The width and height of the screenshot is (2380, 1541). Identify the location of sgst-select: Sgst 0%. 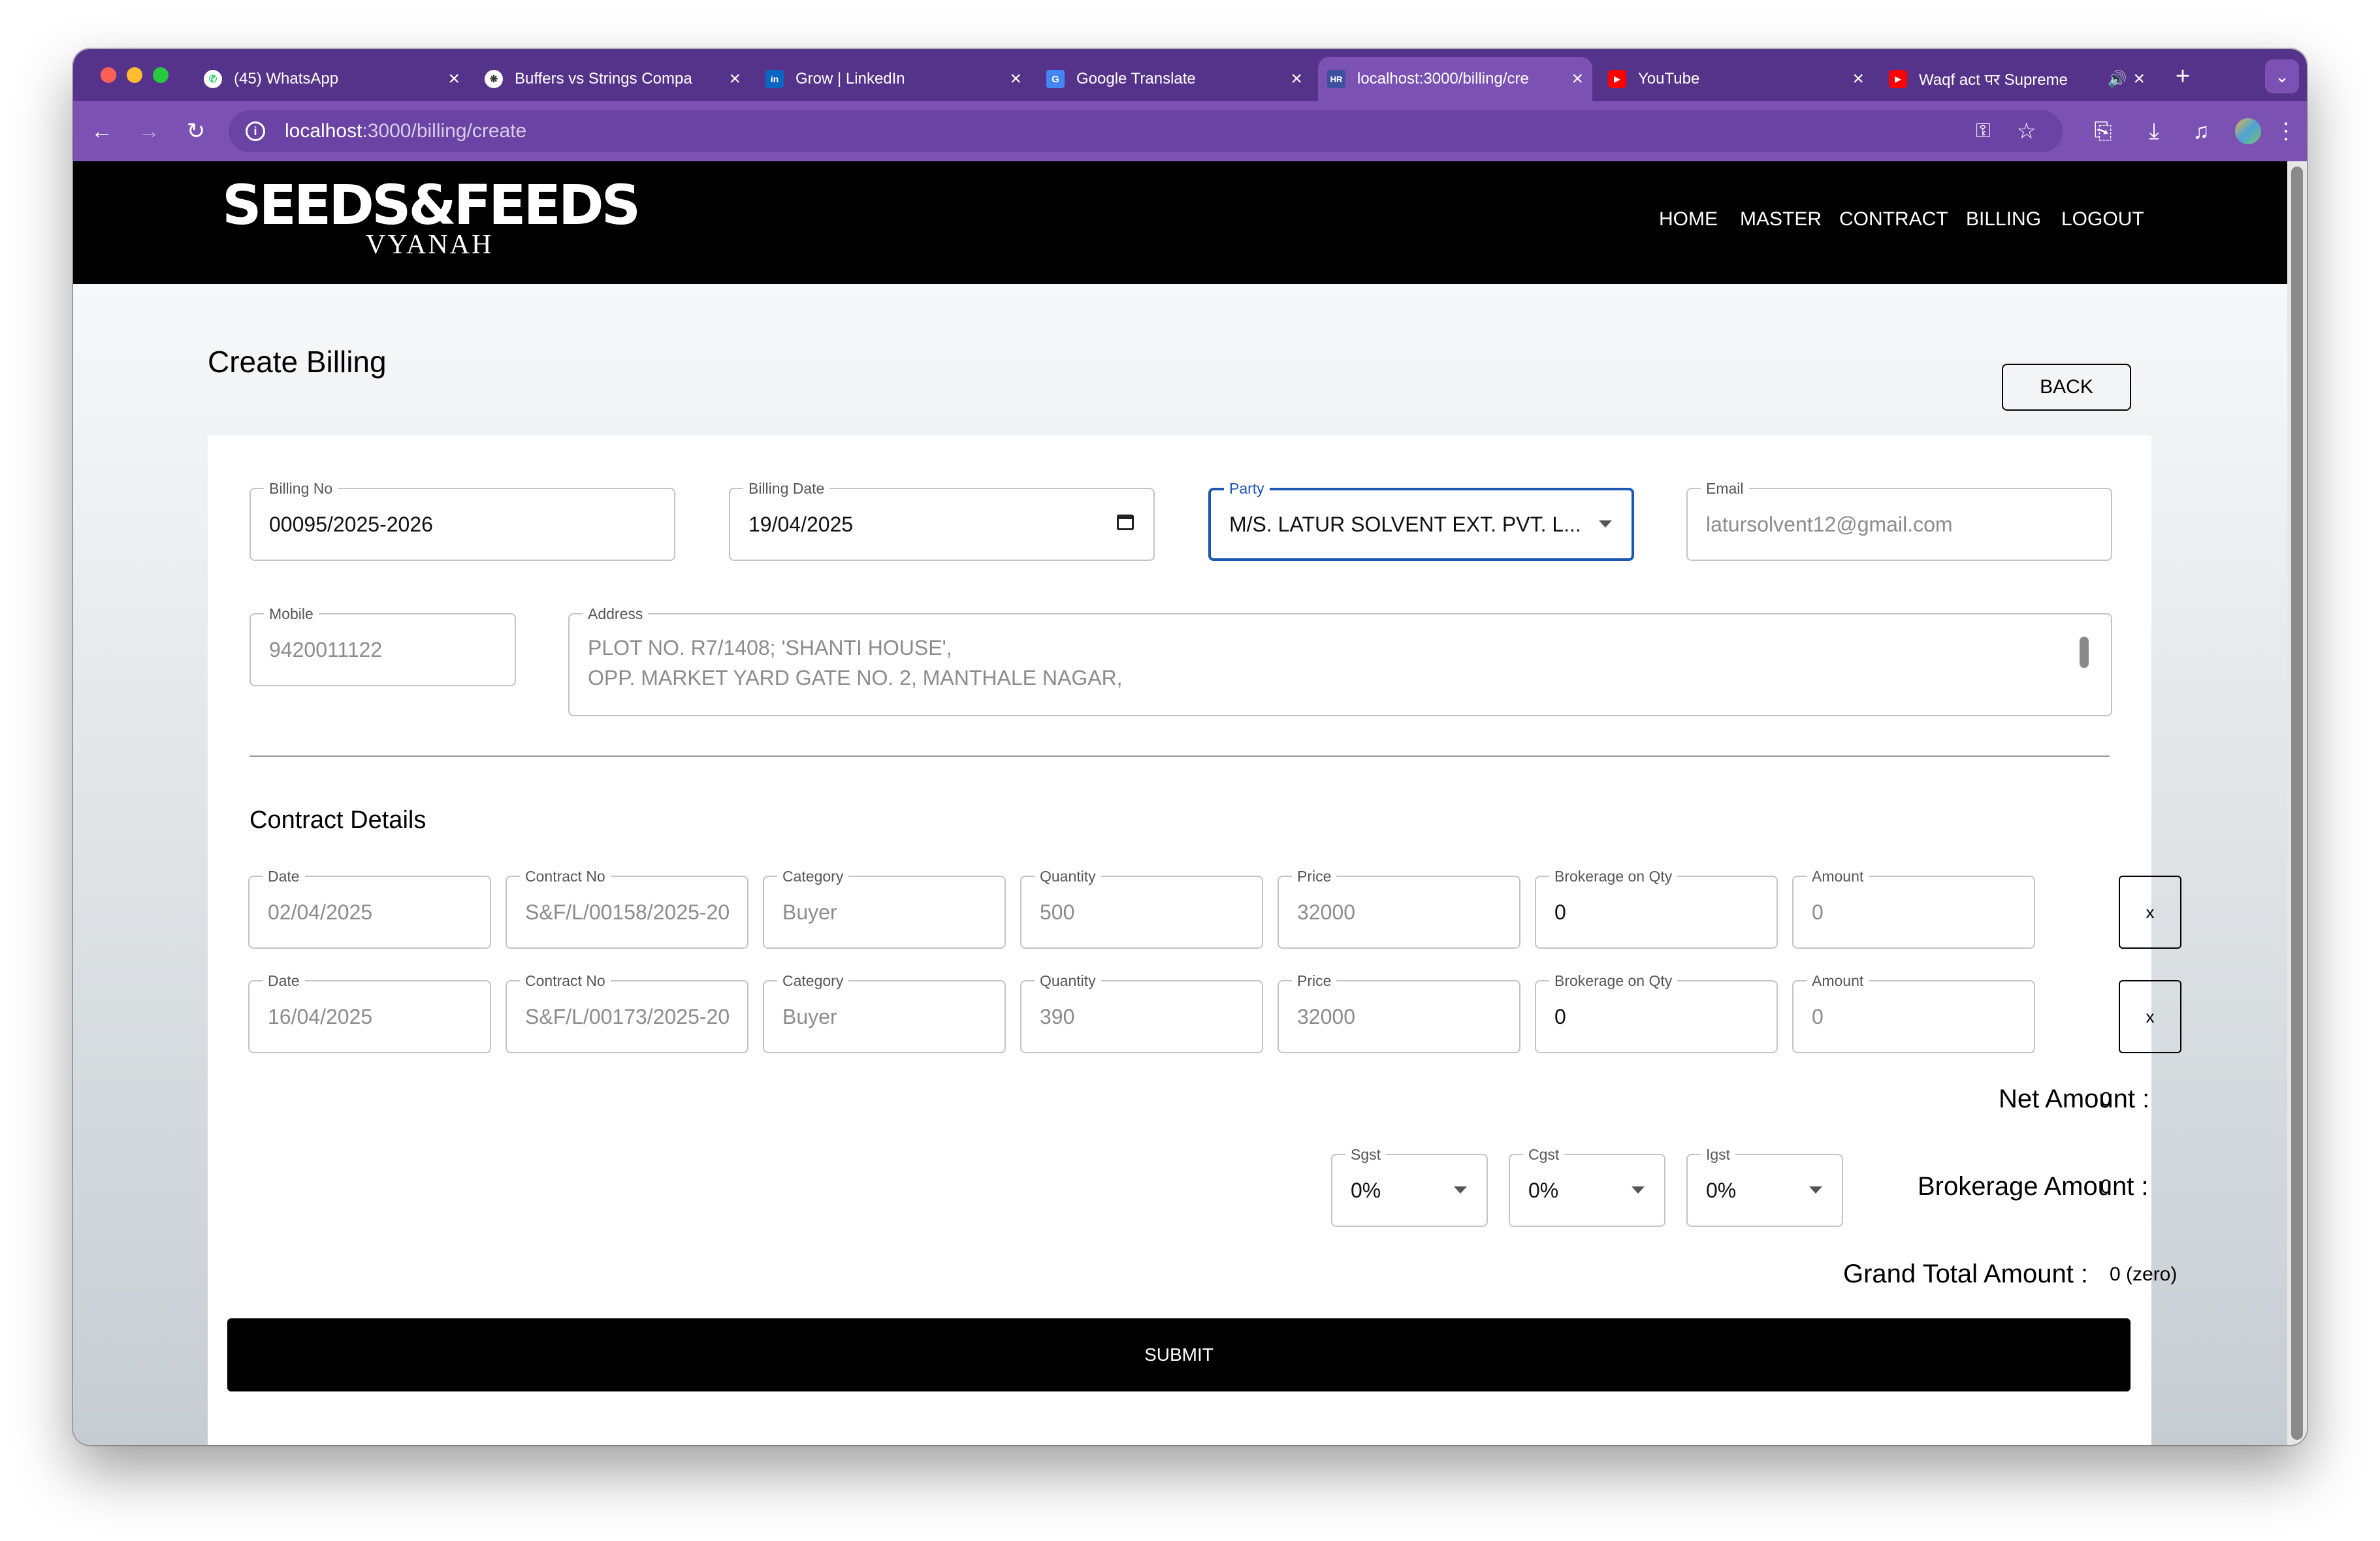
(1409, 1186).